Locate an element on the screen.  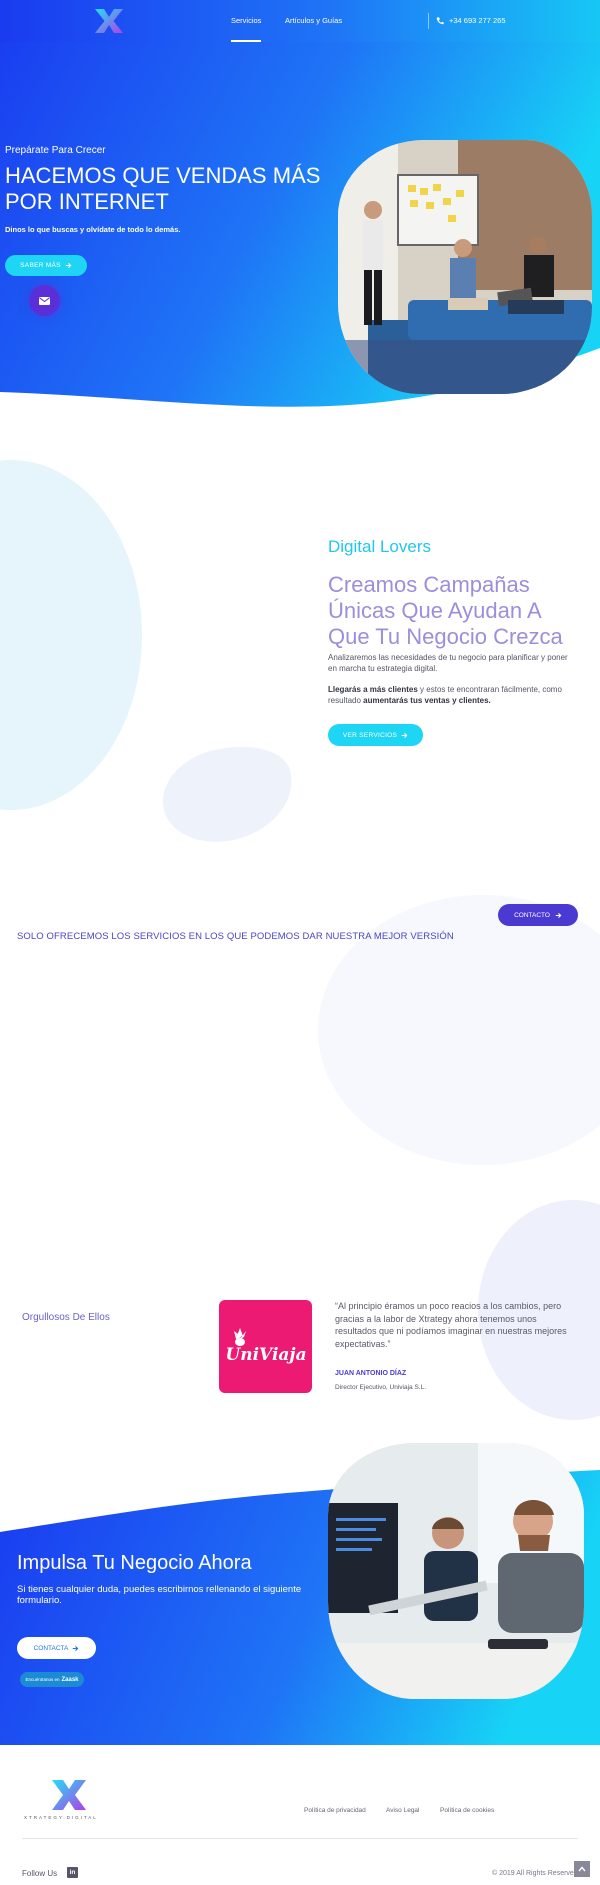
cta-office-photo is located at coordinates (456, 1571).